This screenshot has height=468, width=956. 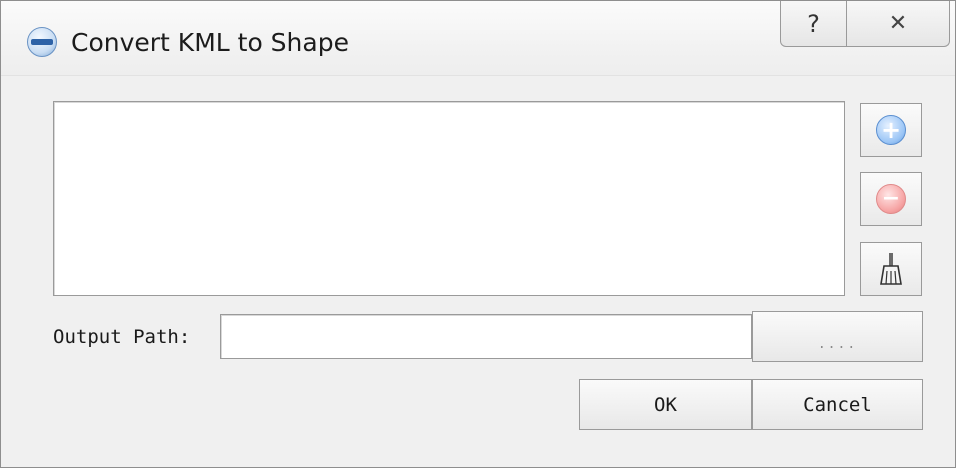 I want to click on output-path-input, so click(x=486, y=336).